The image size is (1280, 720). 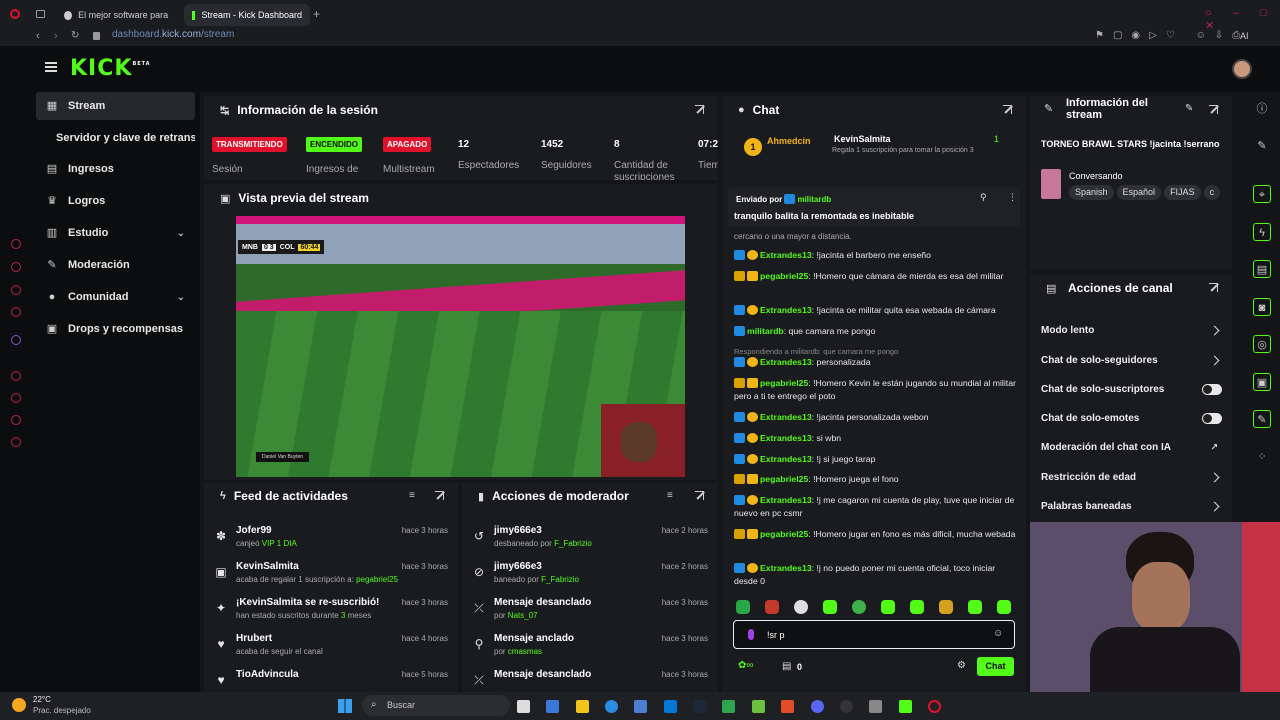 What do you see at coordinates (1133, 477) in the screenshot?
I see `channel-action-age-restriction: Restricción de edad` at bounding box center [1133, 477].